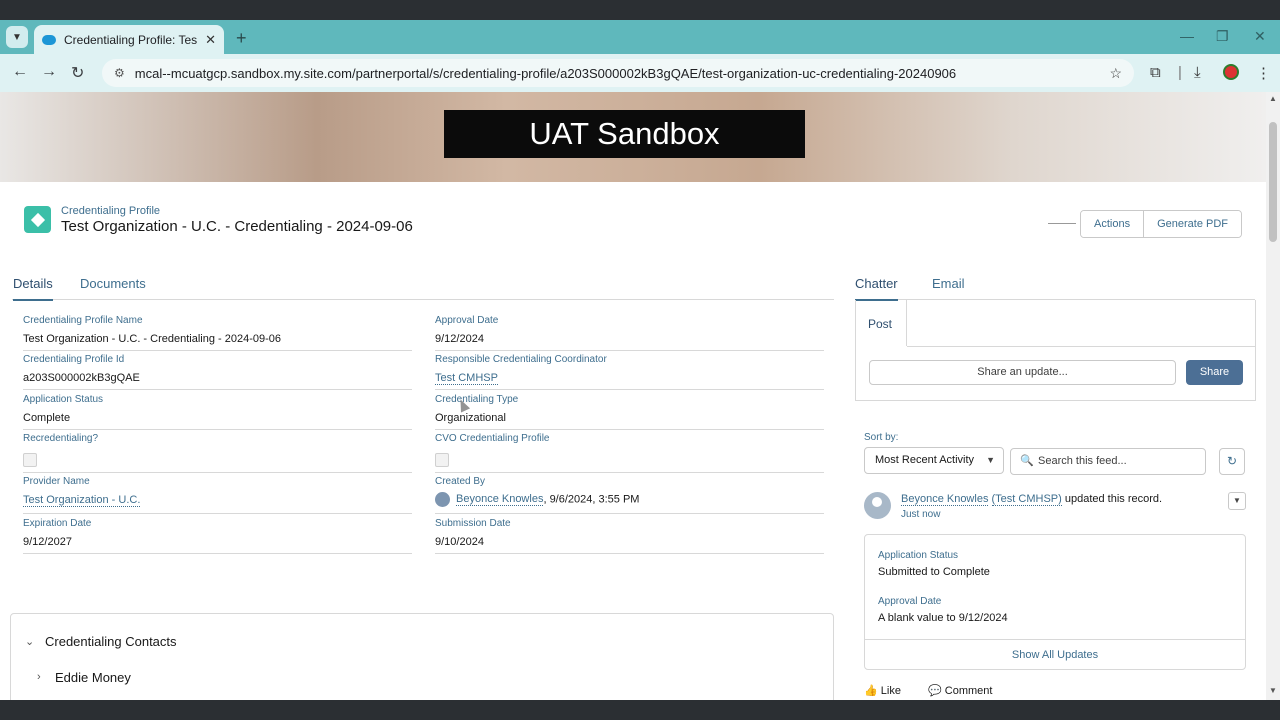 Image resolution: width=1280 pixels, height=720 pixels. I want to click on generate-pdf-button: Generate PDF, so click(1192, 224).